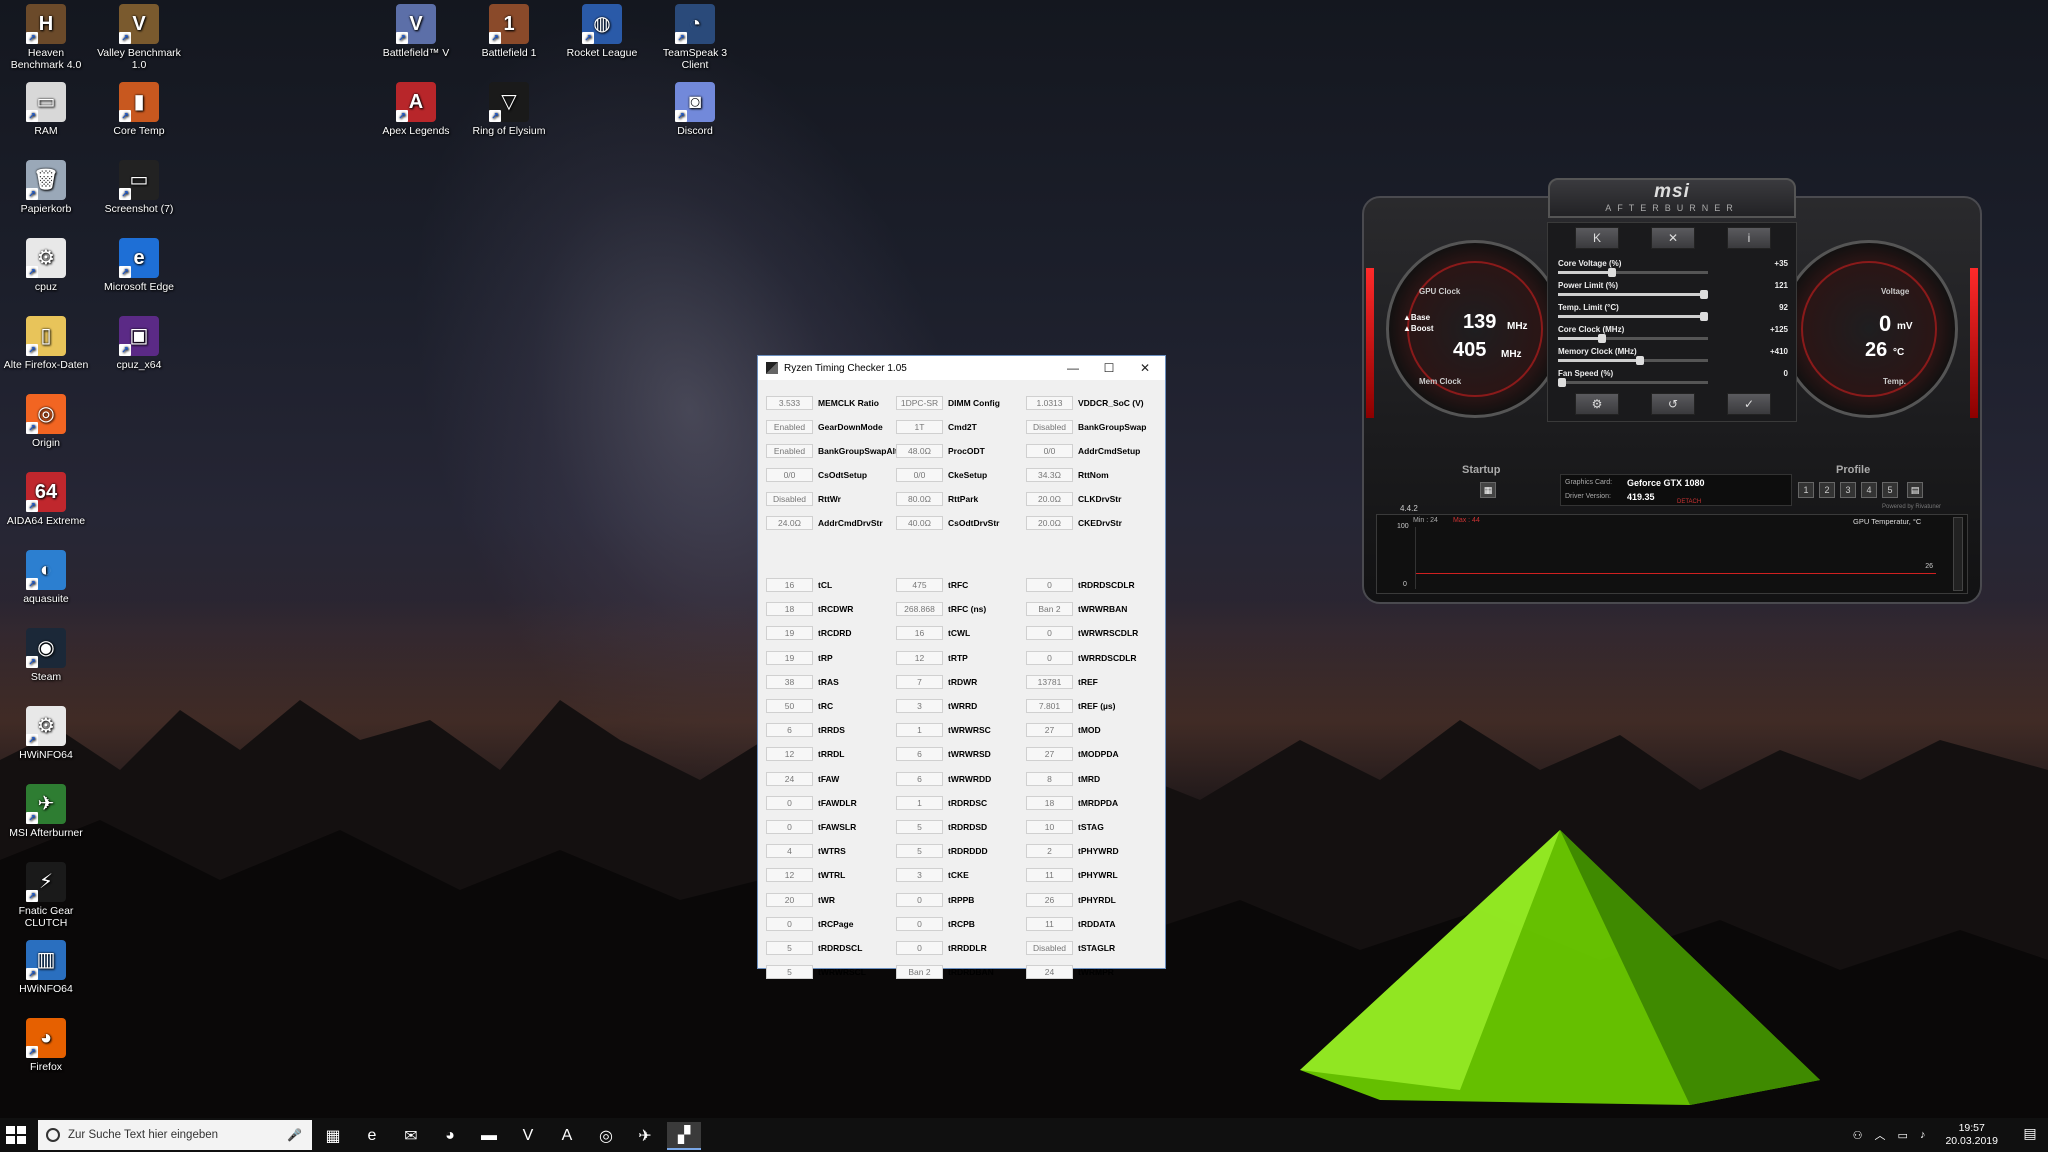 The image size is (2048, 1152). What do you see at coordinates (46, 655) in the screenshot?
I see `desktop-icon-steam: ◉ Steam` at bounding box center [46, 655].